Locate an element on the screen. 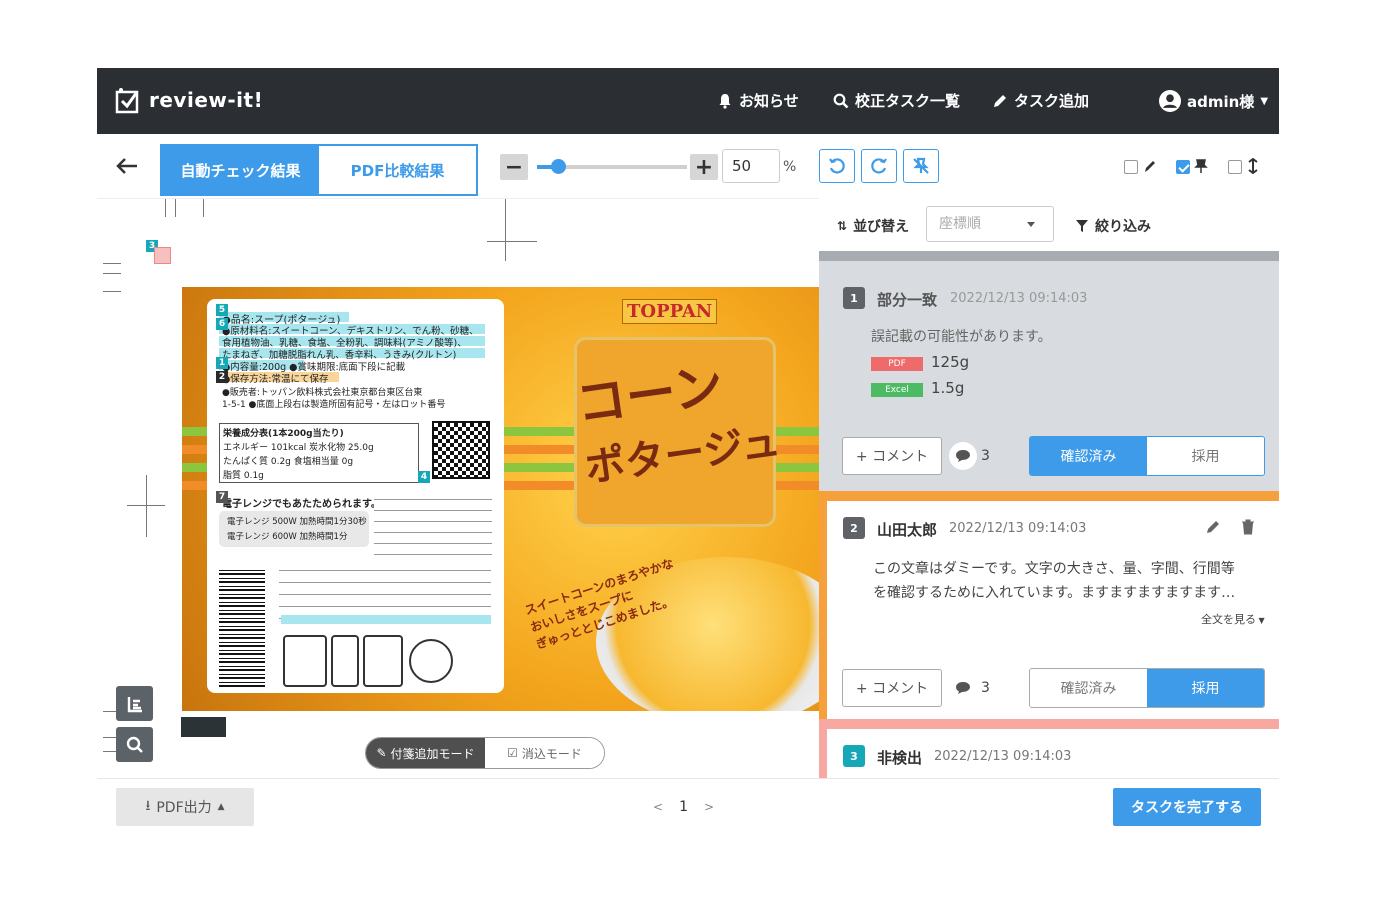 The image size is (1376, 905). add-note-mode-label: 付箋追加モード is located at coordinates (432, 753).